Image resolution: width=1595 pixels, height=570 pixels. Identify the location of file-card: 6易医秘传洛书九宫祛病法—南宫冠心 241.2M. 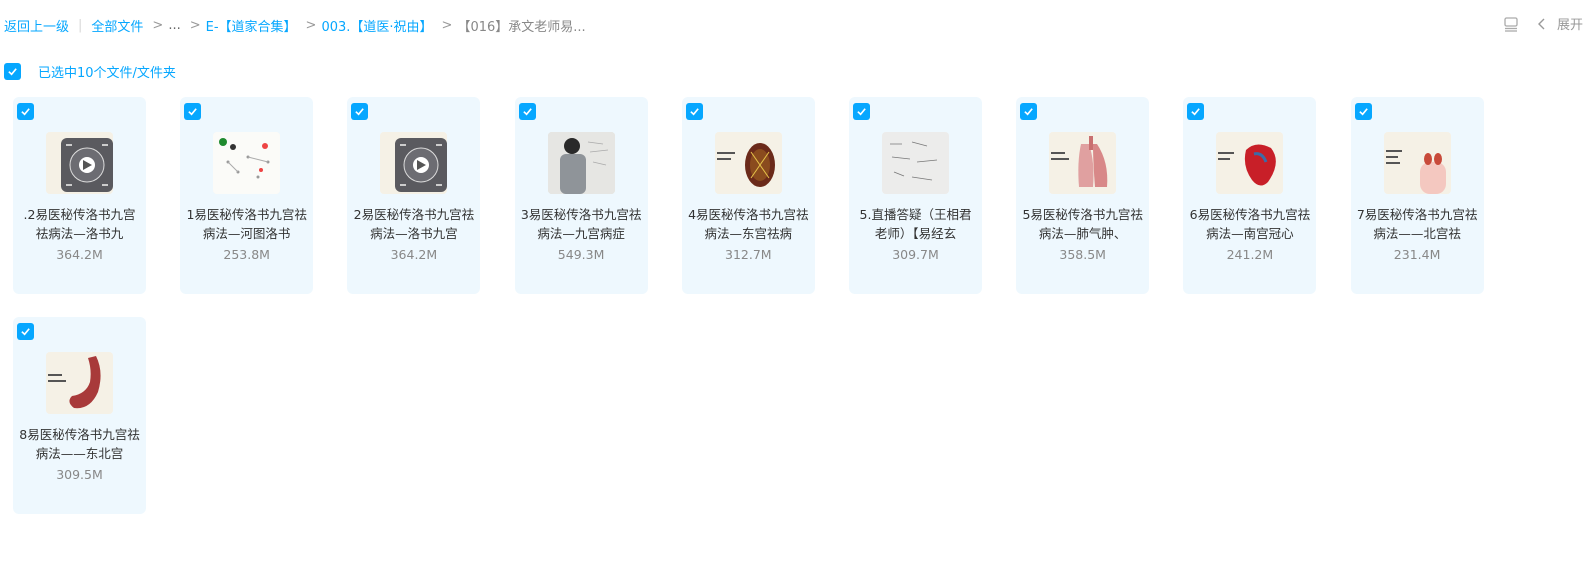
(1250, 195).